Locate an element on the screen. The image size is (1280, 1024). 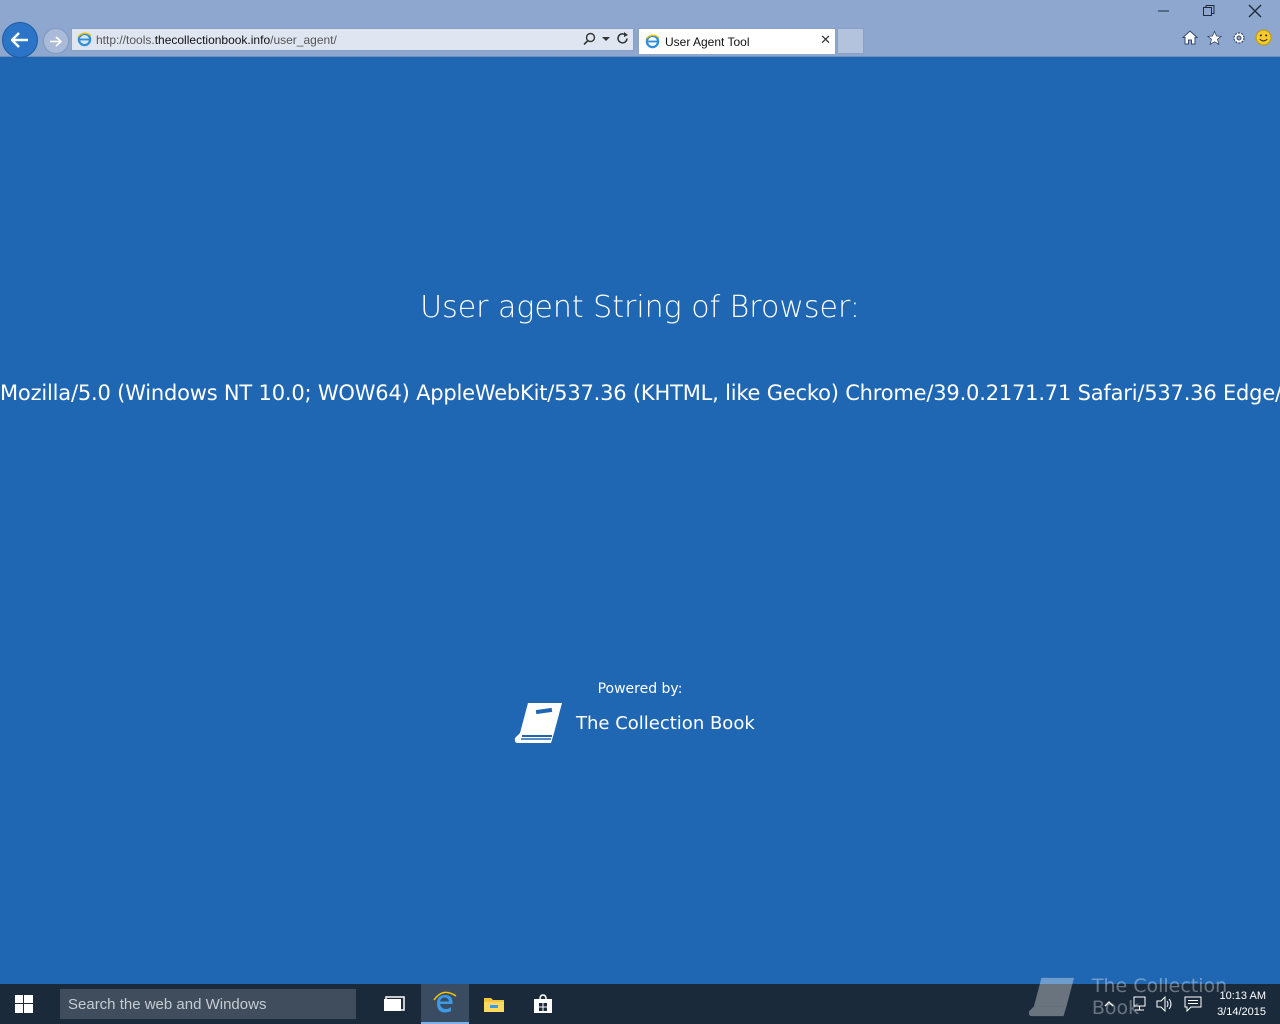
book-watermark-icon is located at coordinates (1051, 997).